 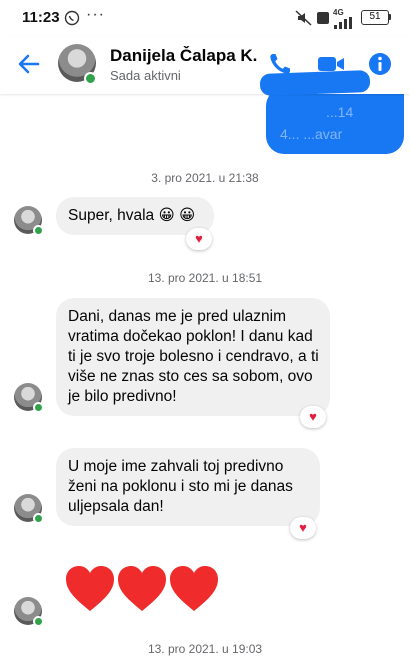 I want to click on outgoing-text-line2: 4... ...avar, so click(x=311, y=134).